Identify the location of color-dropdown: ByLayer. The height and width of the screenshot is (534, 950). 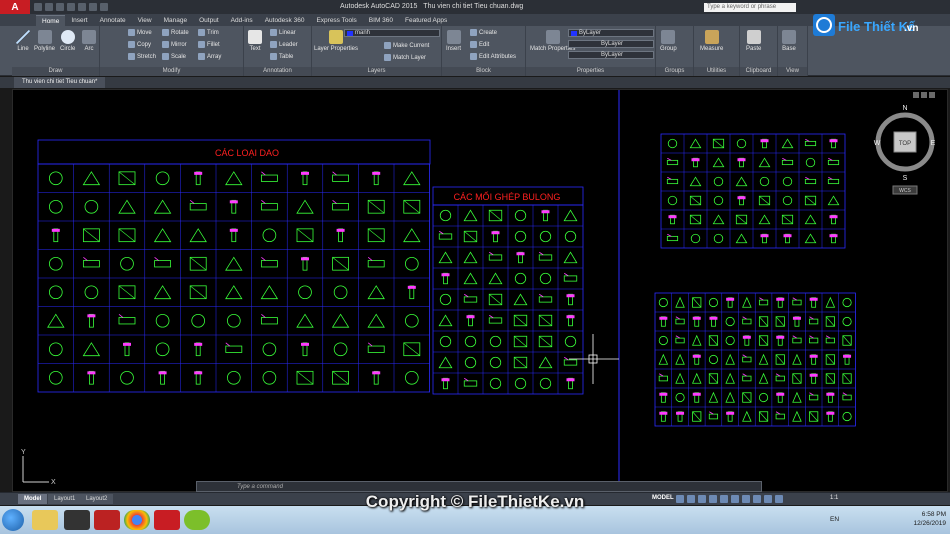
(611, 33).